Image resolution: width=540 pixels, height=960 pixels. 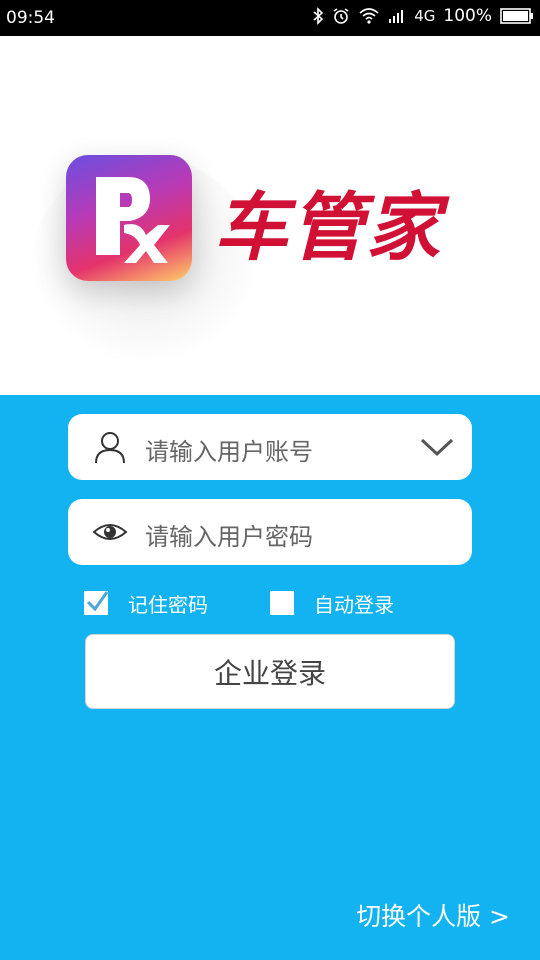 I want to click on eye-icon, so click(x=110, y=532).